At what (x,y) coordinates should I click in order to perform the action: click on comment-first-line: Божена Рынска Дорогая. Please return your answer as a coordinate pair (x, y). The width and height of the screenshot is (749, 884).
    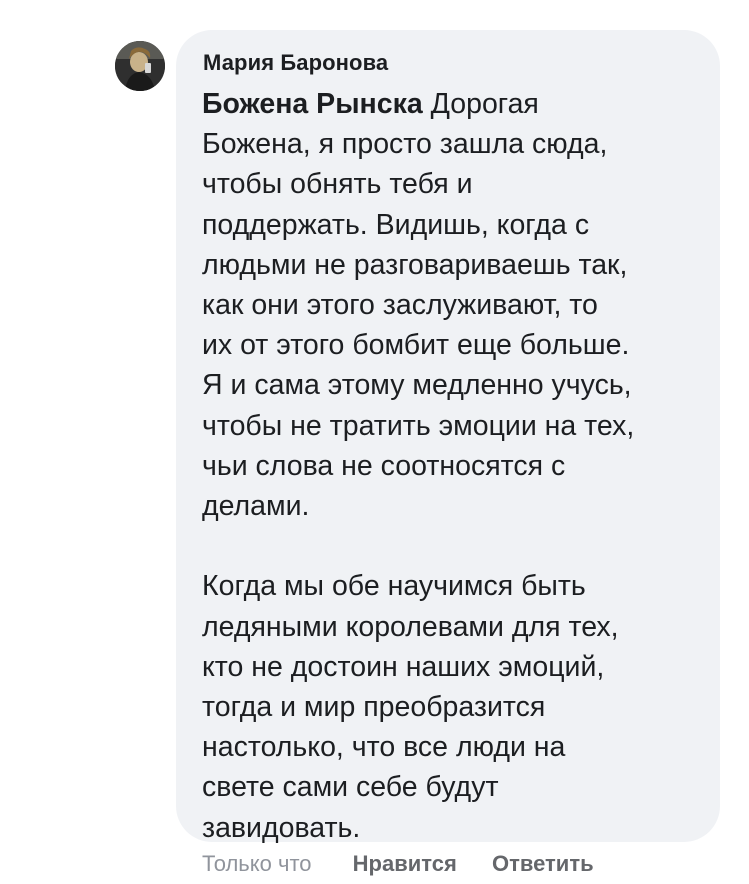
    Looking at the image, I should click on (457, 104).